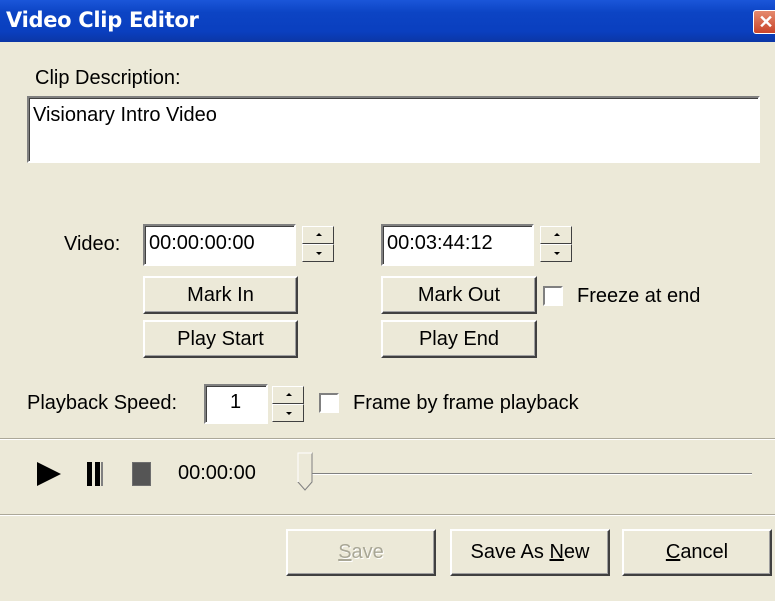 This screenshot has width=775, height=601. I want to click on close-button: ✕, so click(764, 22).